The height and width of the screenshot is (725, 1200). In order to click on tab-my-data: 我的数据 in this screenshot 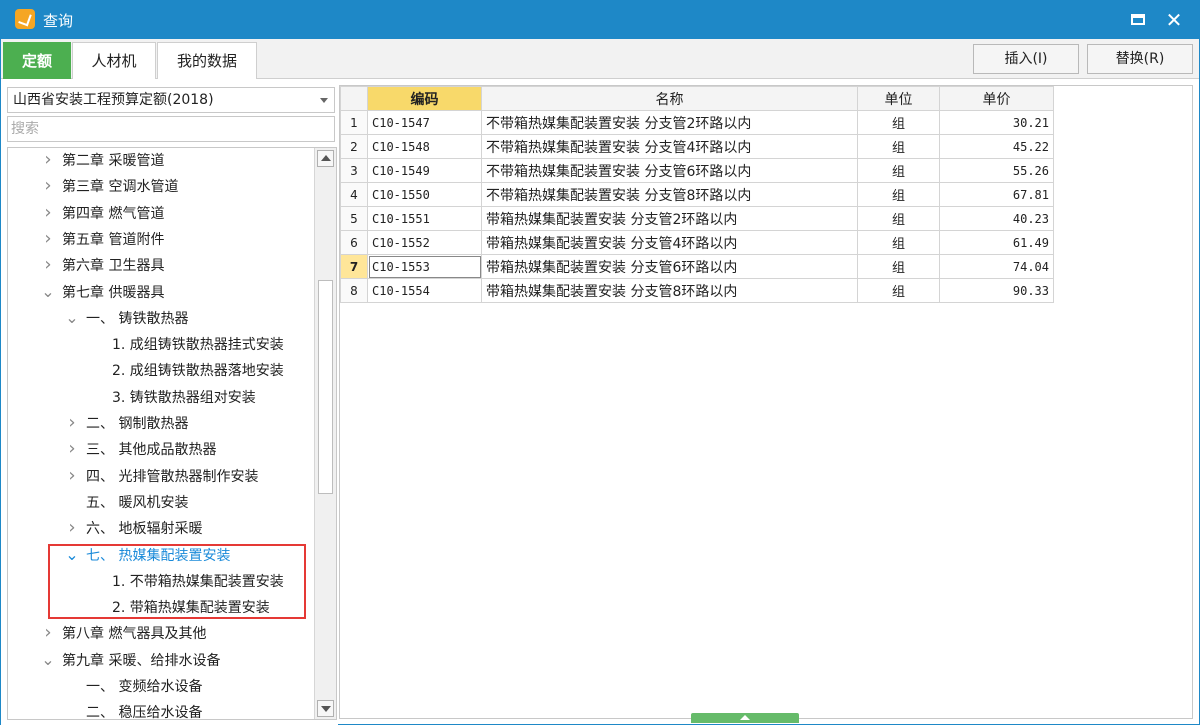, I will do `click(207, 60)`.